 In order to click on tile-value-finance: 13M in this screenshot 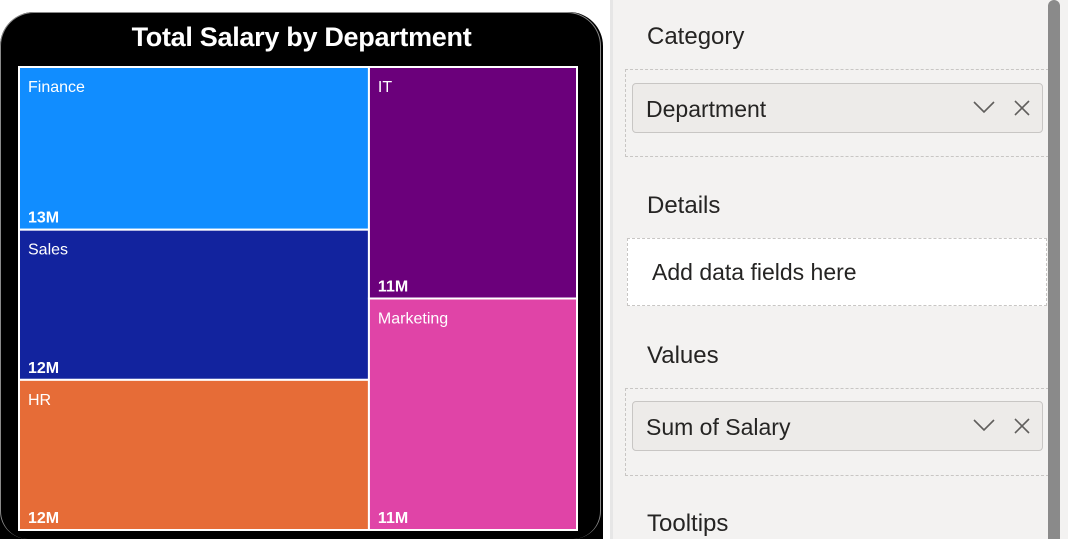, I will do `click(43, 218)`.